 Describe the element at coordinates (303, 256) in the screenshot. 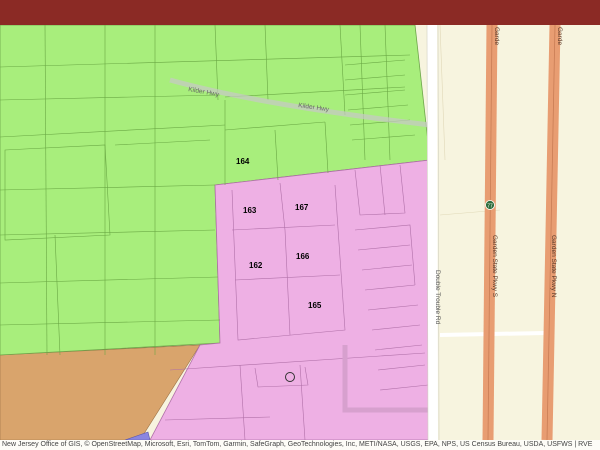

I see `lot-label-166: 166` at that location.